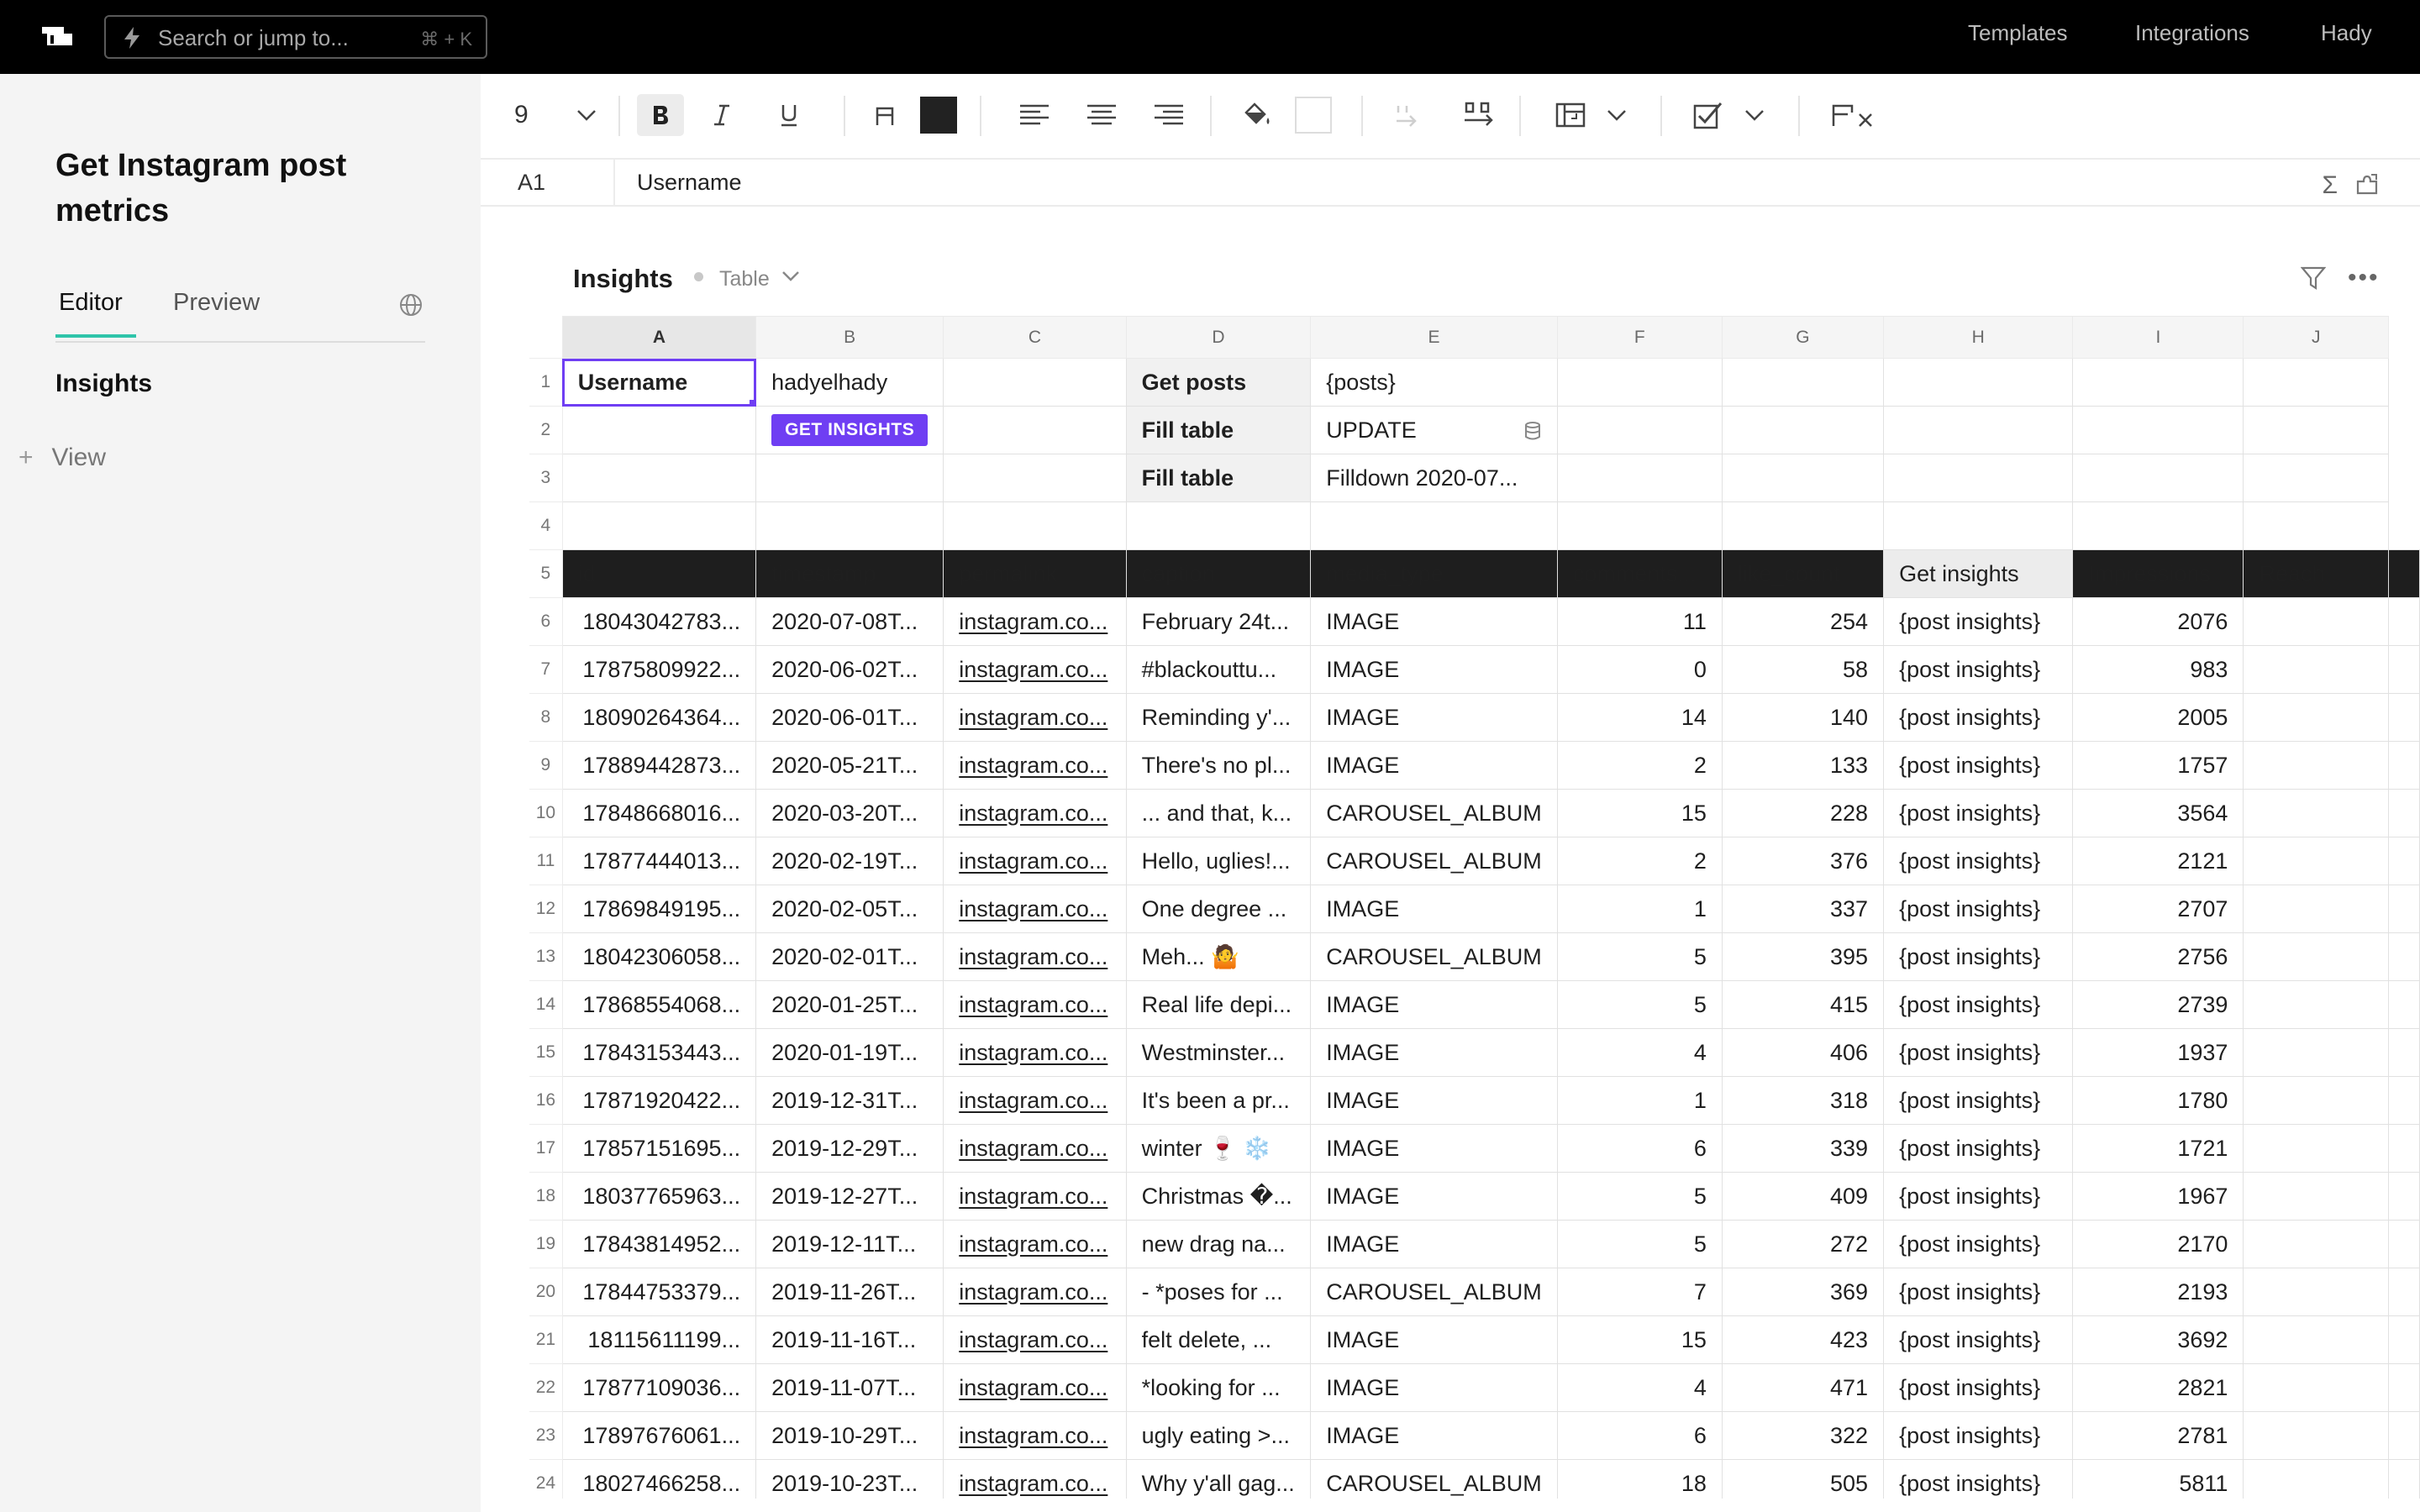 The height and width of the screenshot is (1512, 2420). I want to click on row-number: 7, so click(546, 669).